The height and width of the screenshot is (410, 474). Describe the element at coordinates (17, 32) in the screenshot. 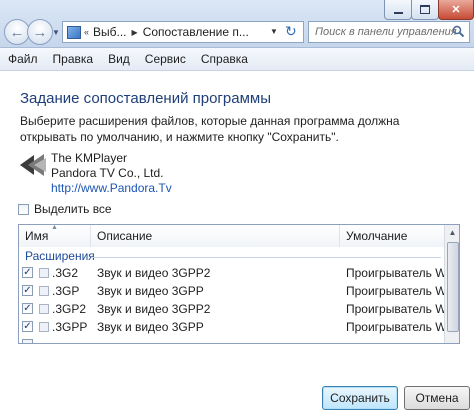

I see `back-arrow-icon: ←` at that location.